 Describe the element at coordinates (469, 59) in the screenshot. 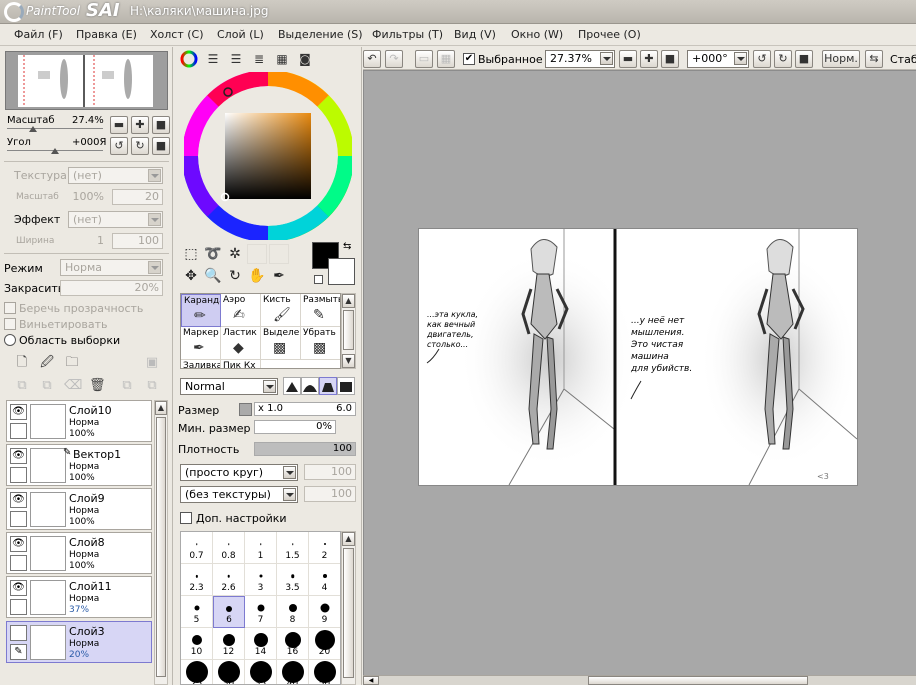

I see `selected-checkbox: ✔` at that location.